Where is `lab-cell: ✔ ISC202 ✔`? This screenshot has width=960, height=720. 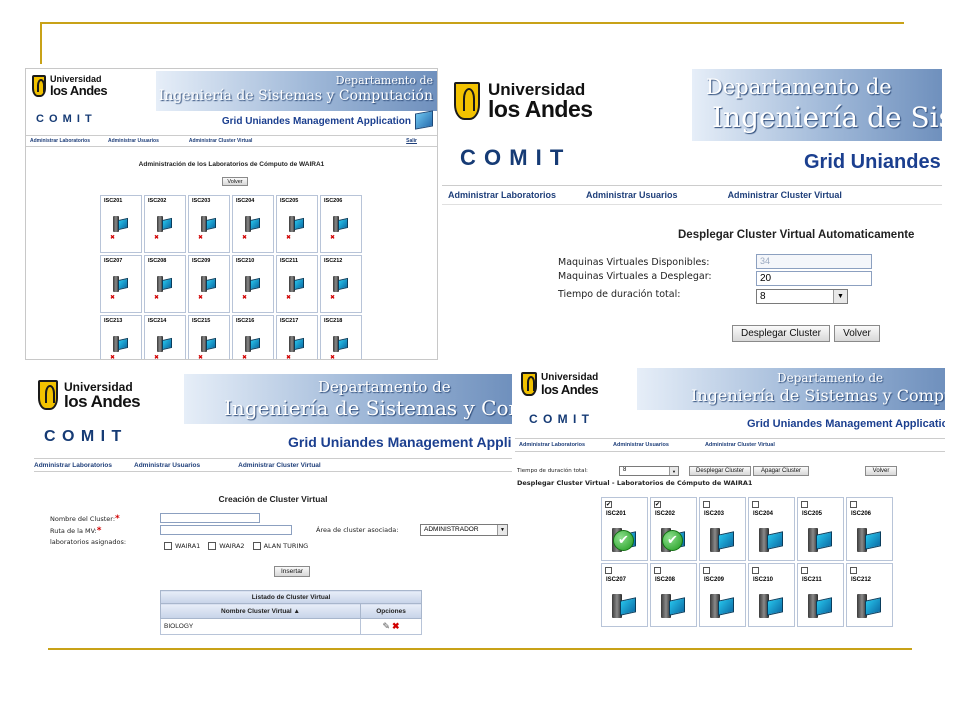 lab-cell: ✔ ISC202 ✔ is located at coordinates (673, 529).